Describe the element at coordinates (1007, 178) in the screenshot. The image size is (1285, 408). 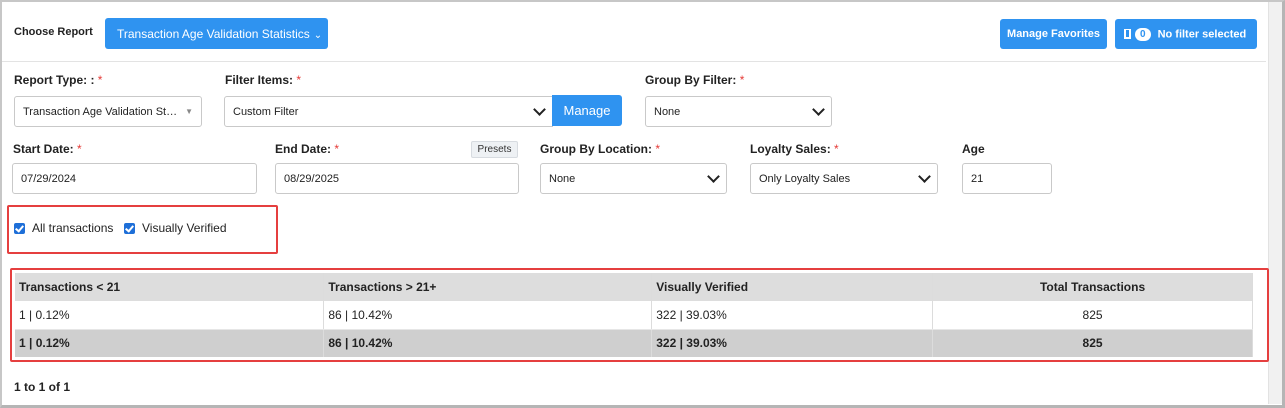
I see `age-input: 21` at that location.